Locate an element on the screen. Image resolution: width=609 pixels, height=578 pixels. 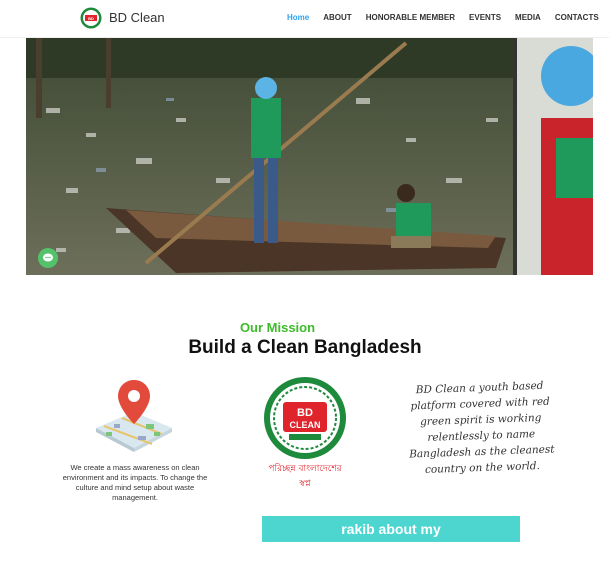
chat-icon is located at coordinates (48, 258).